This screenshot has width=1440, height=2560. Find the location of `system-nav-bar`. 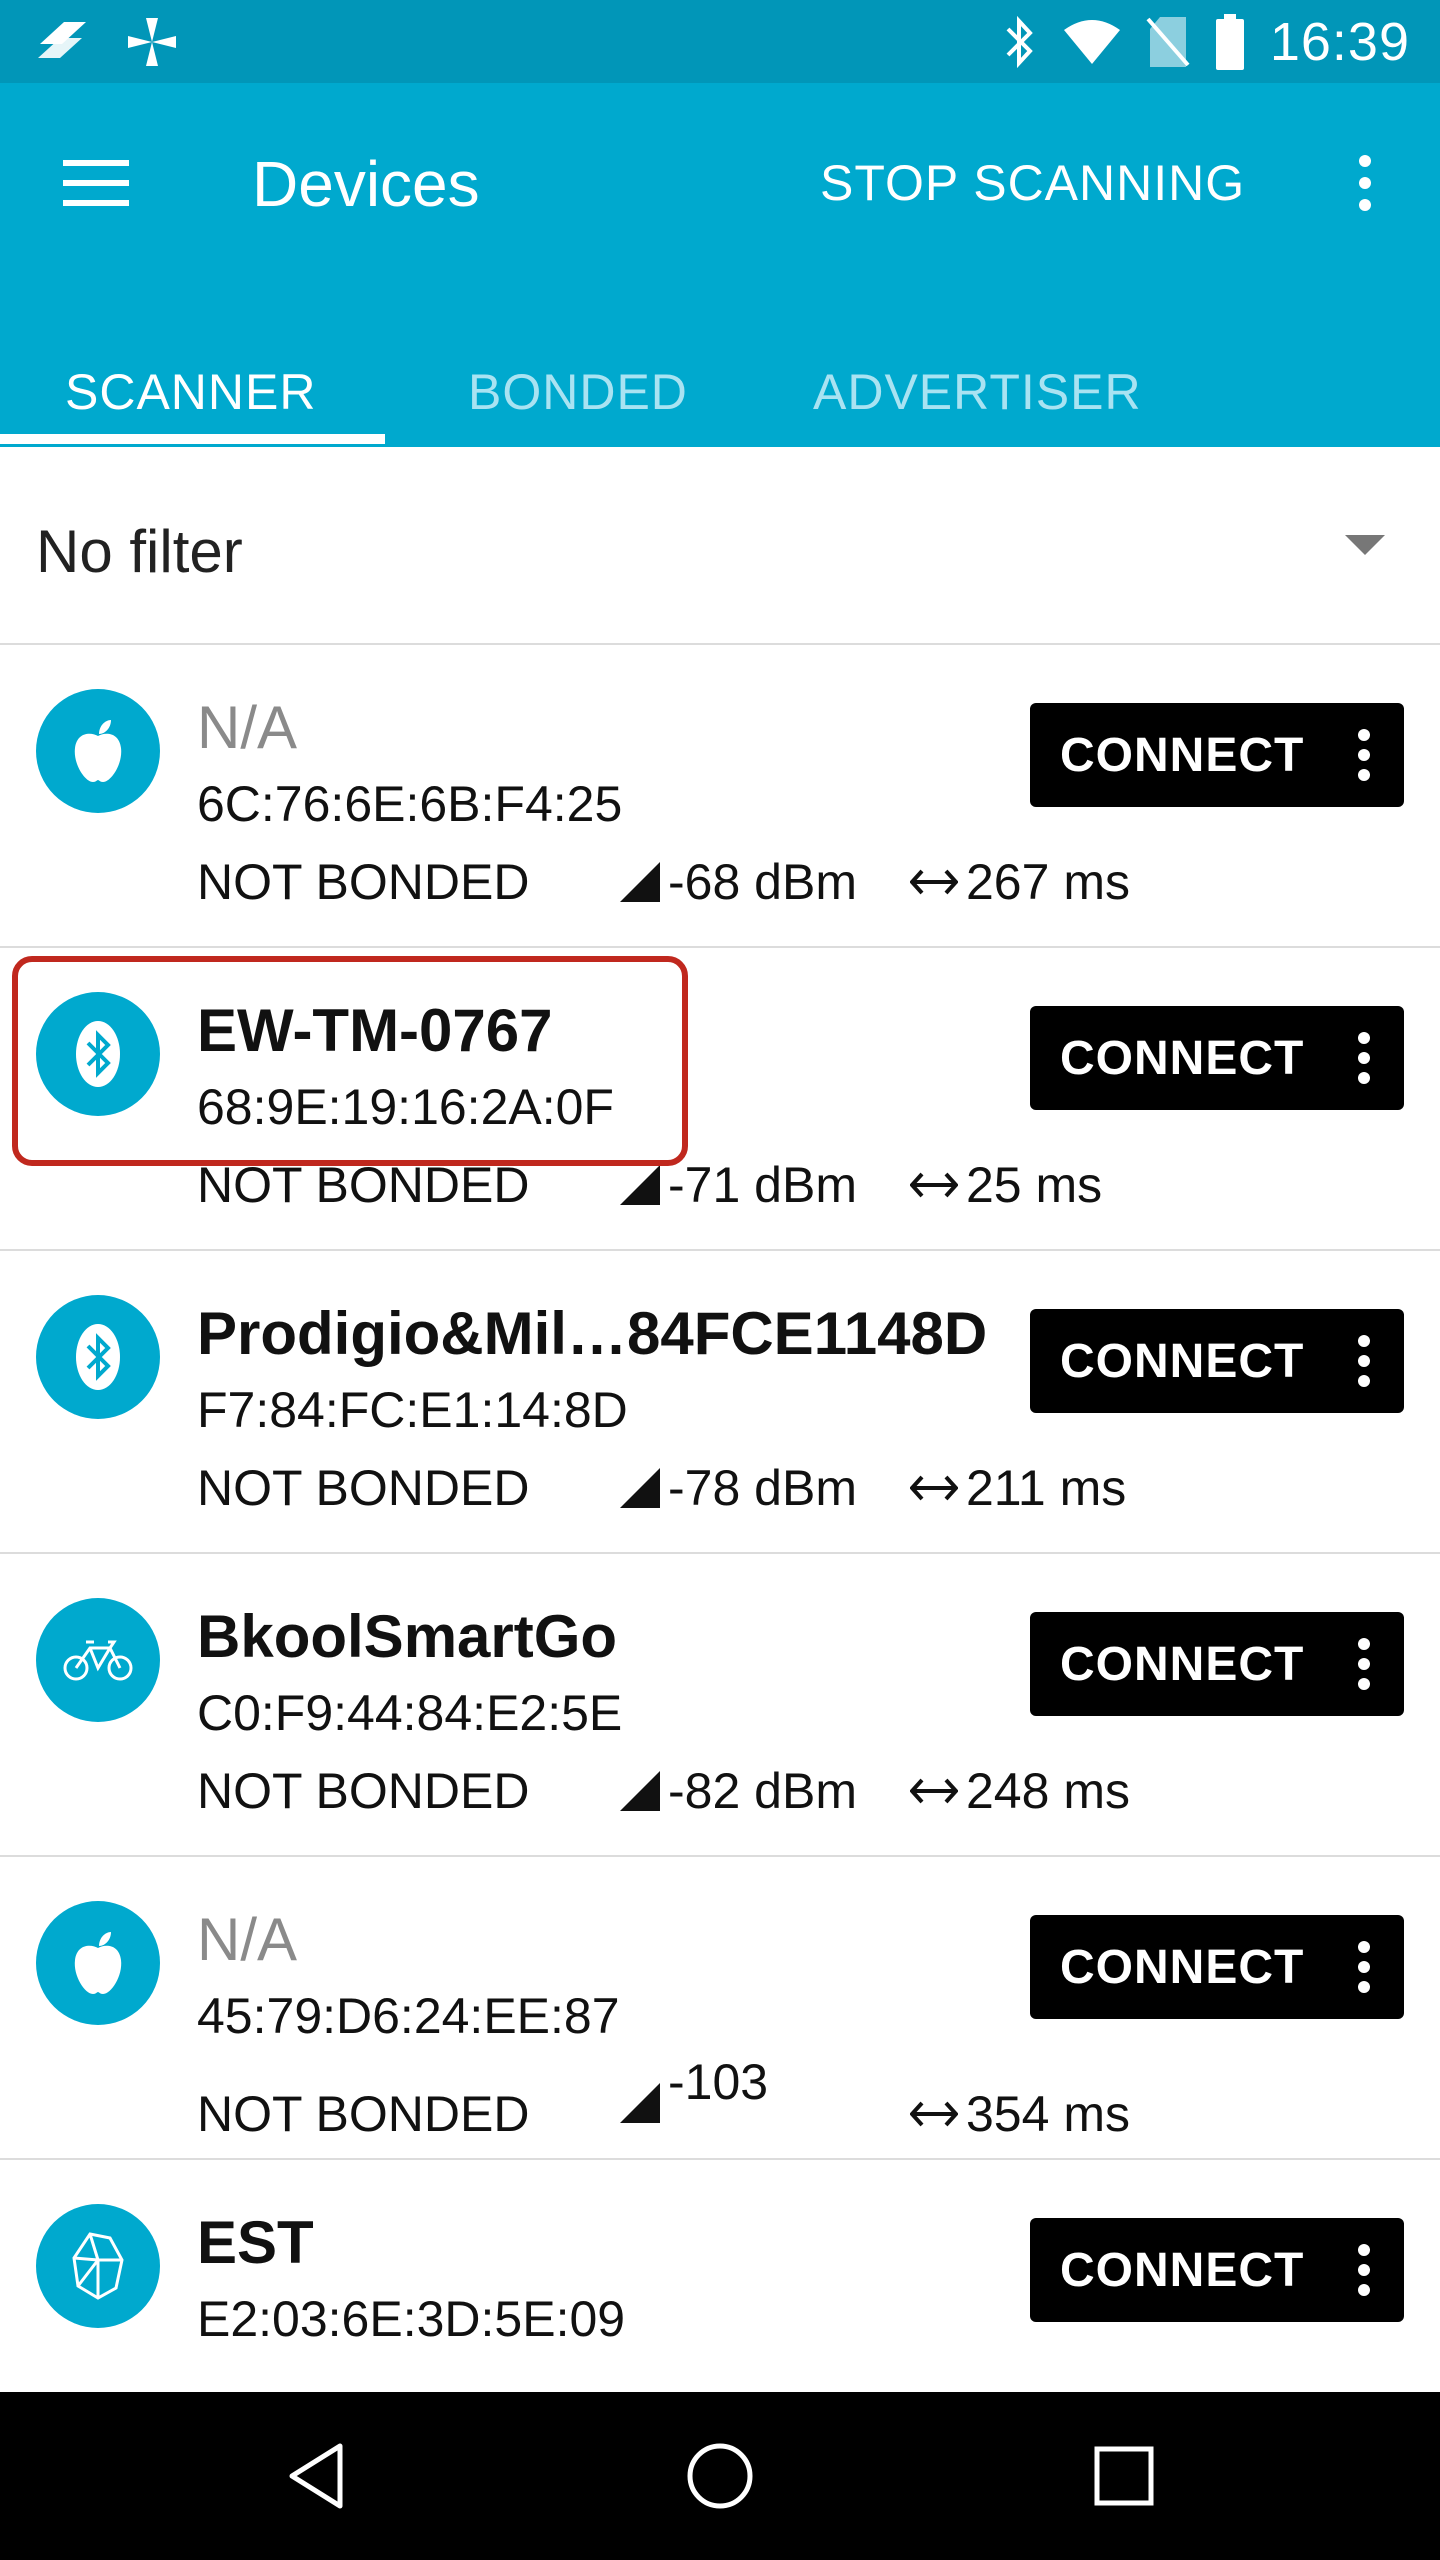

system-nav-bar is located at coordinates (720, 2476).